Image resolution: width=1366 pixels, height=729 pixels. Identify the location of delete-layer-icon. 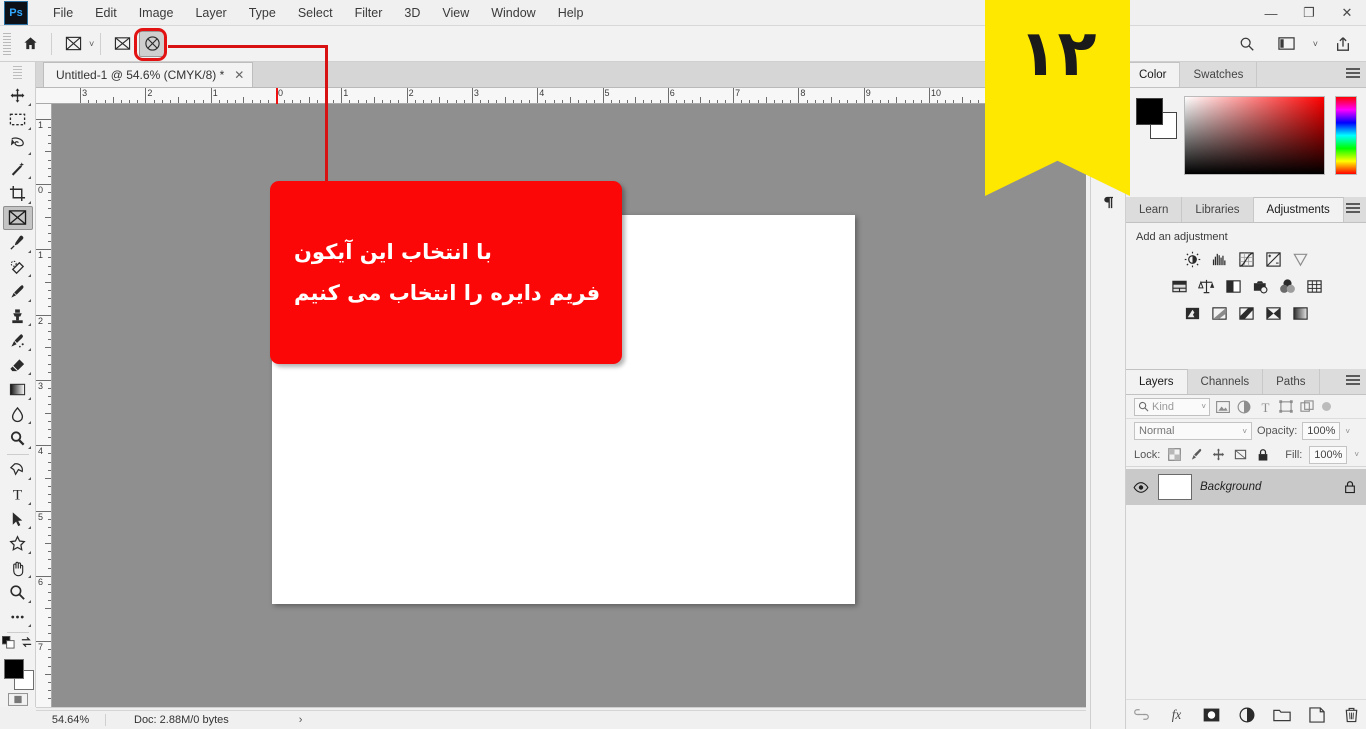
(1352, 715).